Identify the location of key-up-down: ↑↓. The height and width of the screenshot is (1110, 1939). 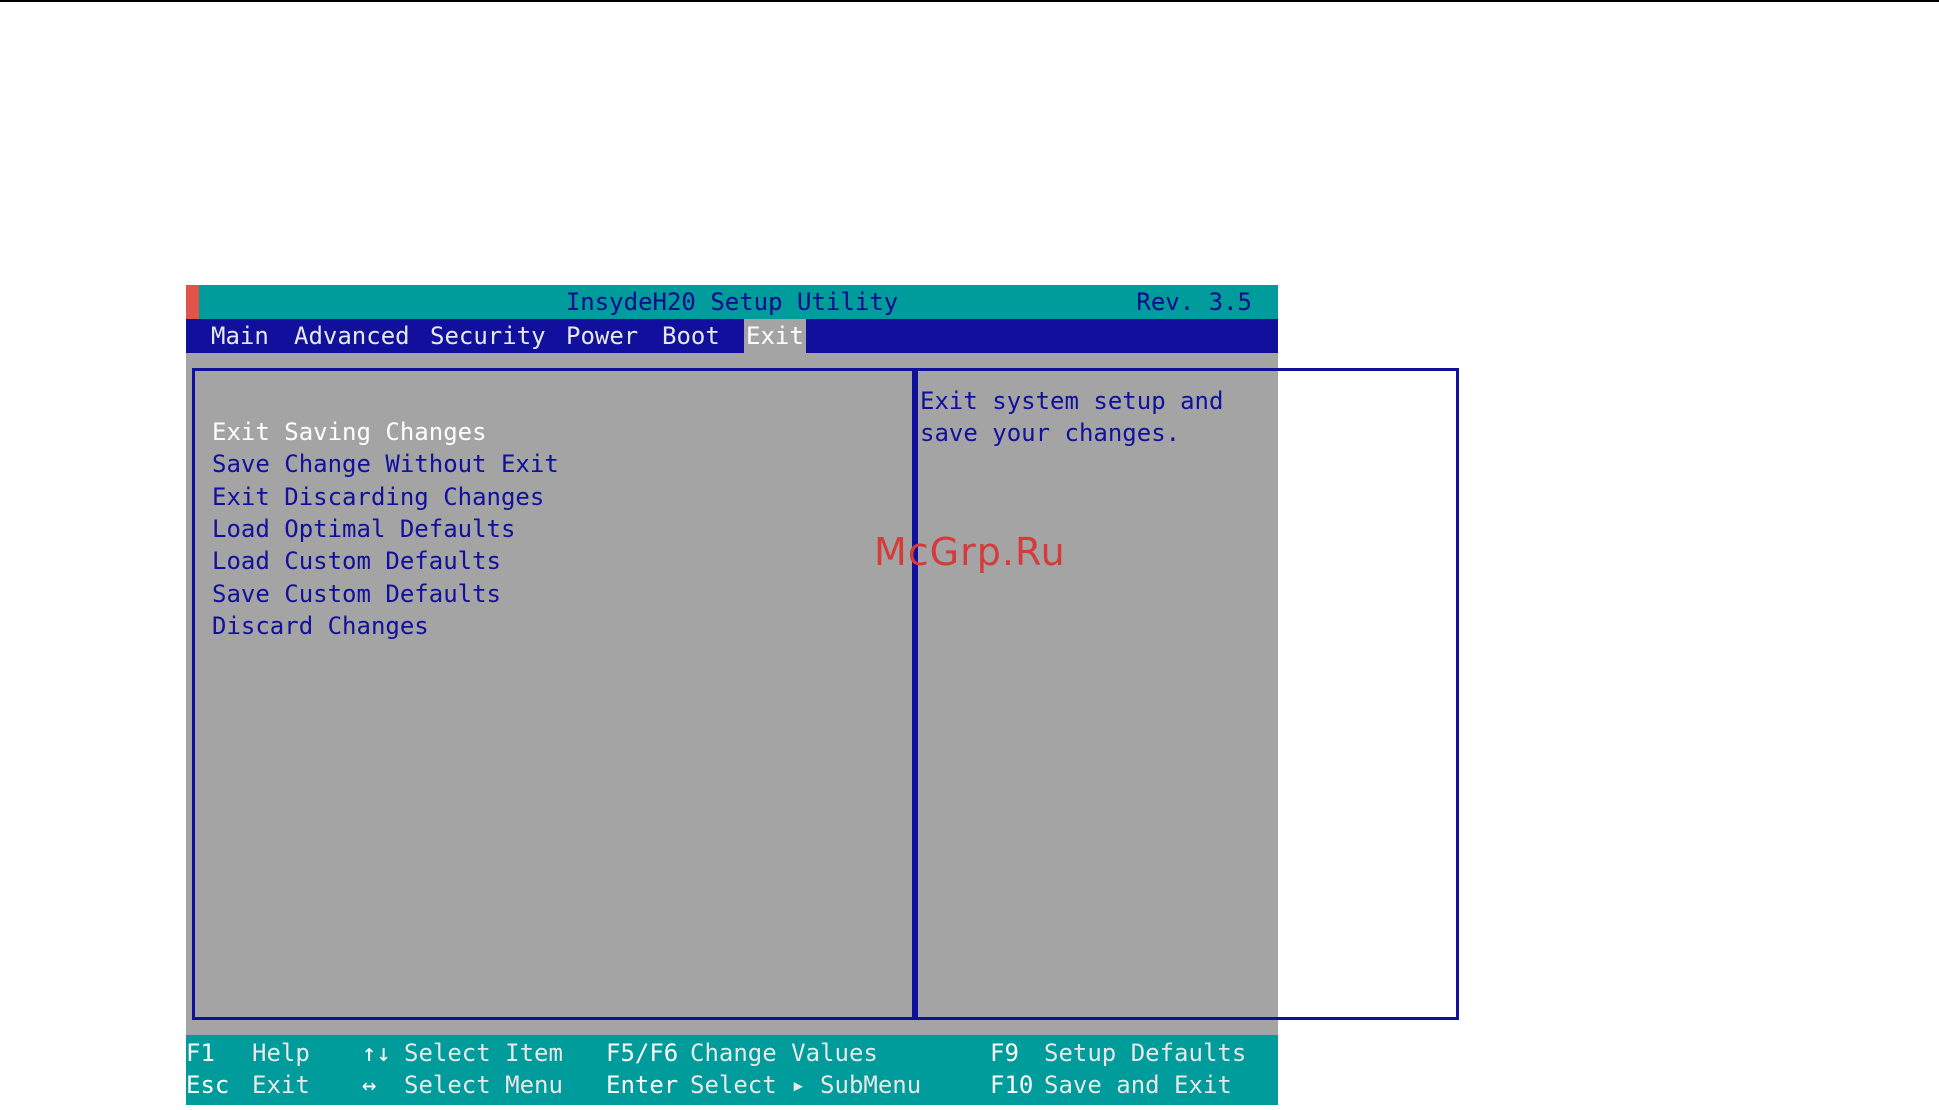
(376, 1053).